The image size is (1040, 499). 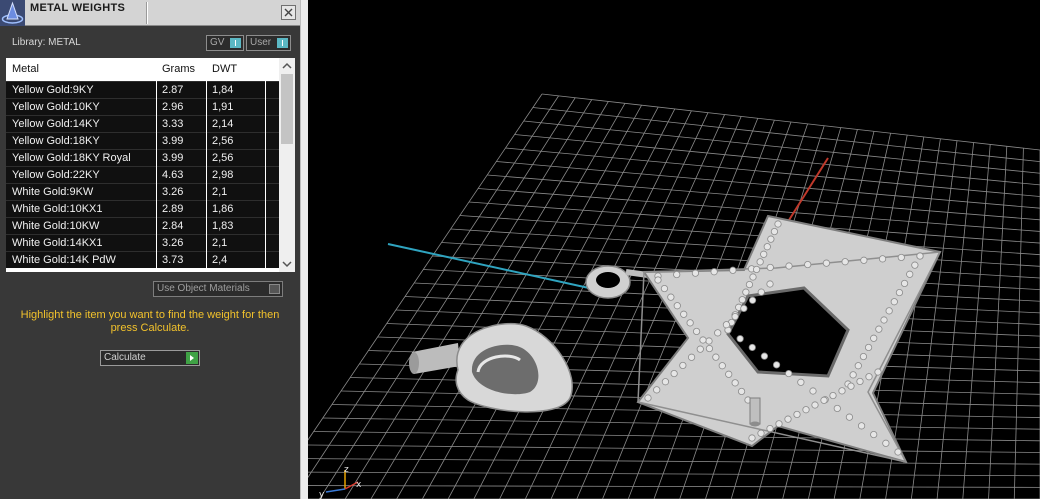 What do you see at coordinates (56, 124) in the screenshot?
I see `cell-metal: Yellow Gold:14KY` at bounding box center [56, 124].